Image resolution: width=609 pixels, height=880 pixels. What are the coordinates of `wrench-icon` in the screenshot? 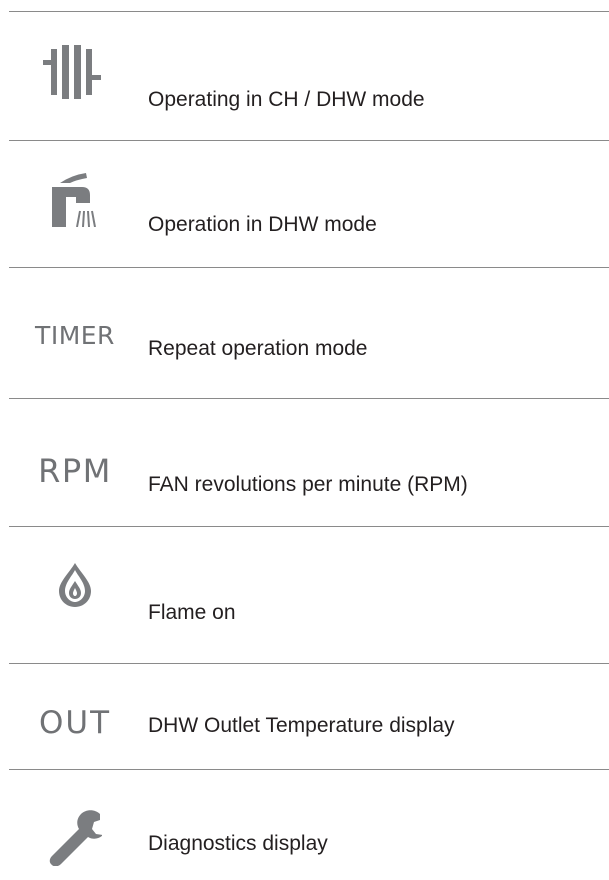 It's located at (75, 838).